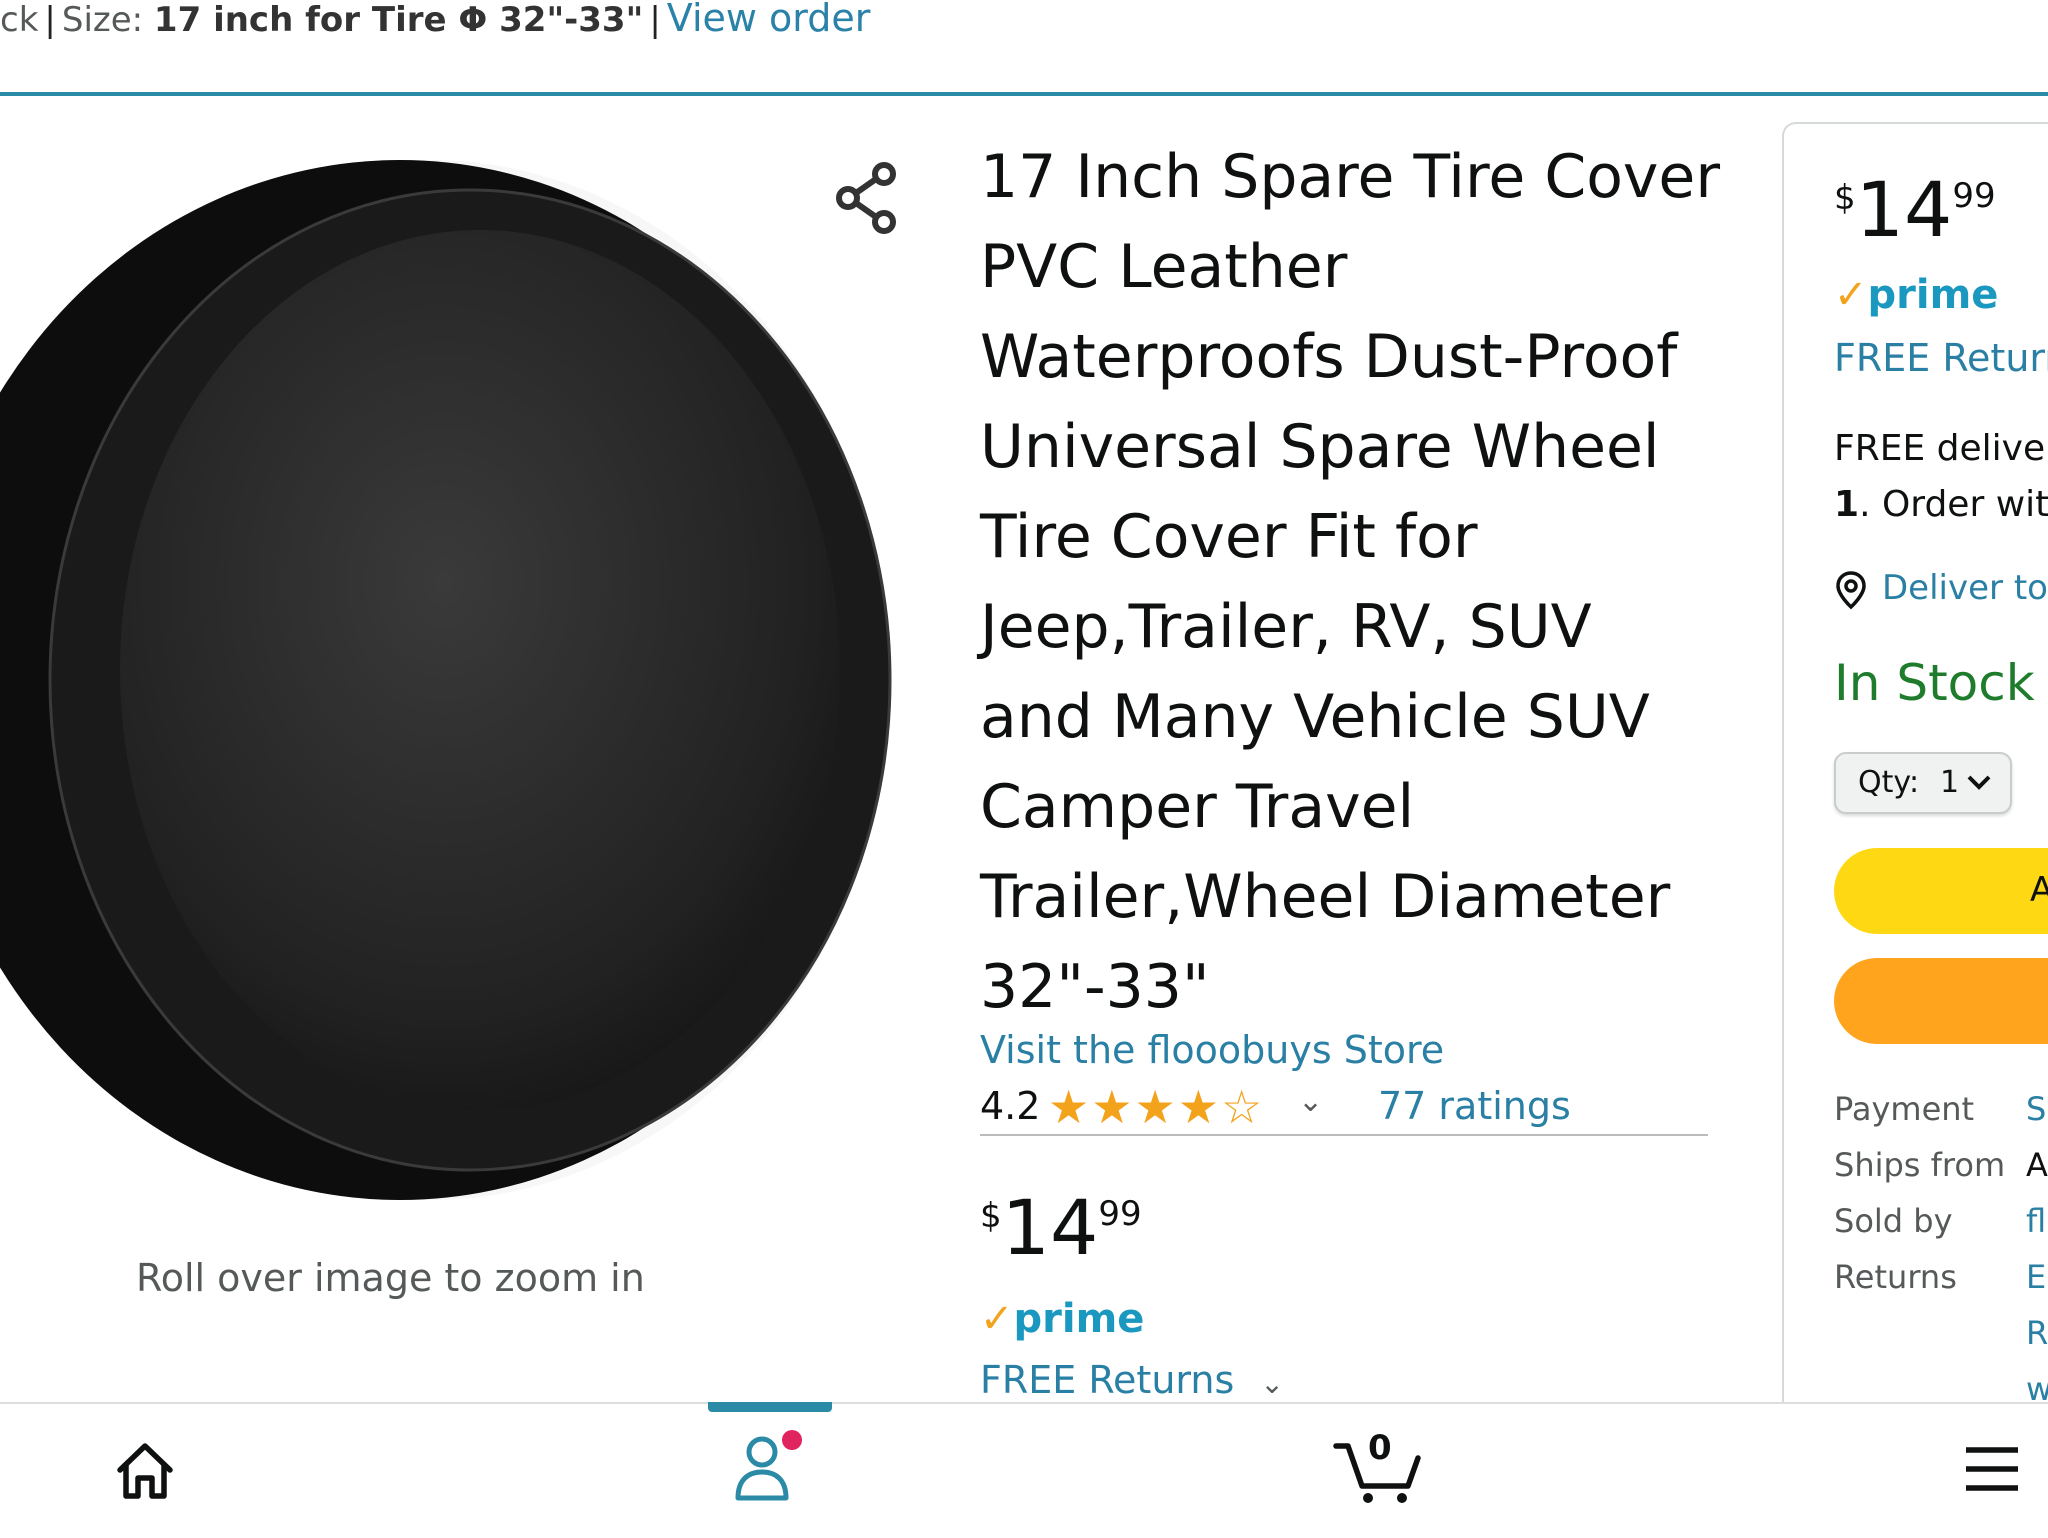 This screenshot has height=1538, width=2048. What do you see at coordinates (1979, 782) in the screenshot?
I see `chevron-down-icon` at bounding box center [1979, 782].